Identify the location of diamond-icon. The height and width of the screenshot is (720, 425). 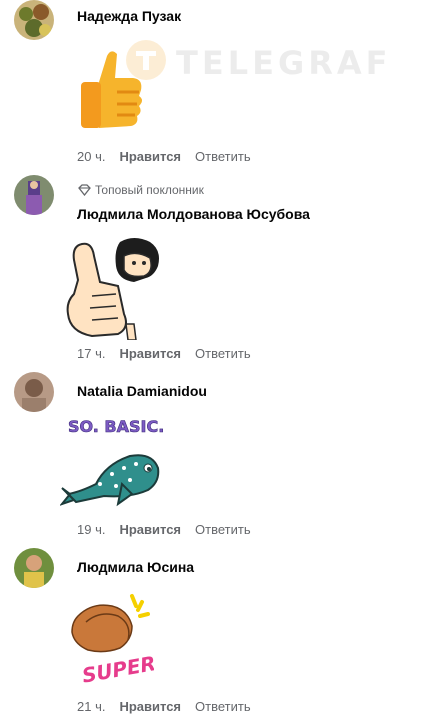
(84, 190).